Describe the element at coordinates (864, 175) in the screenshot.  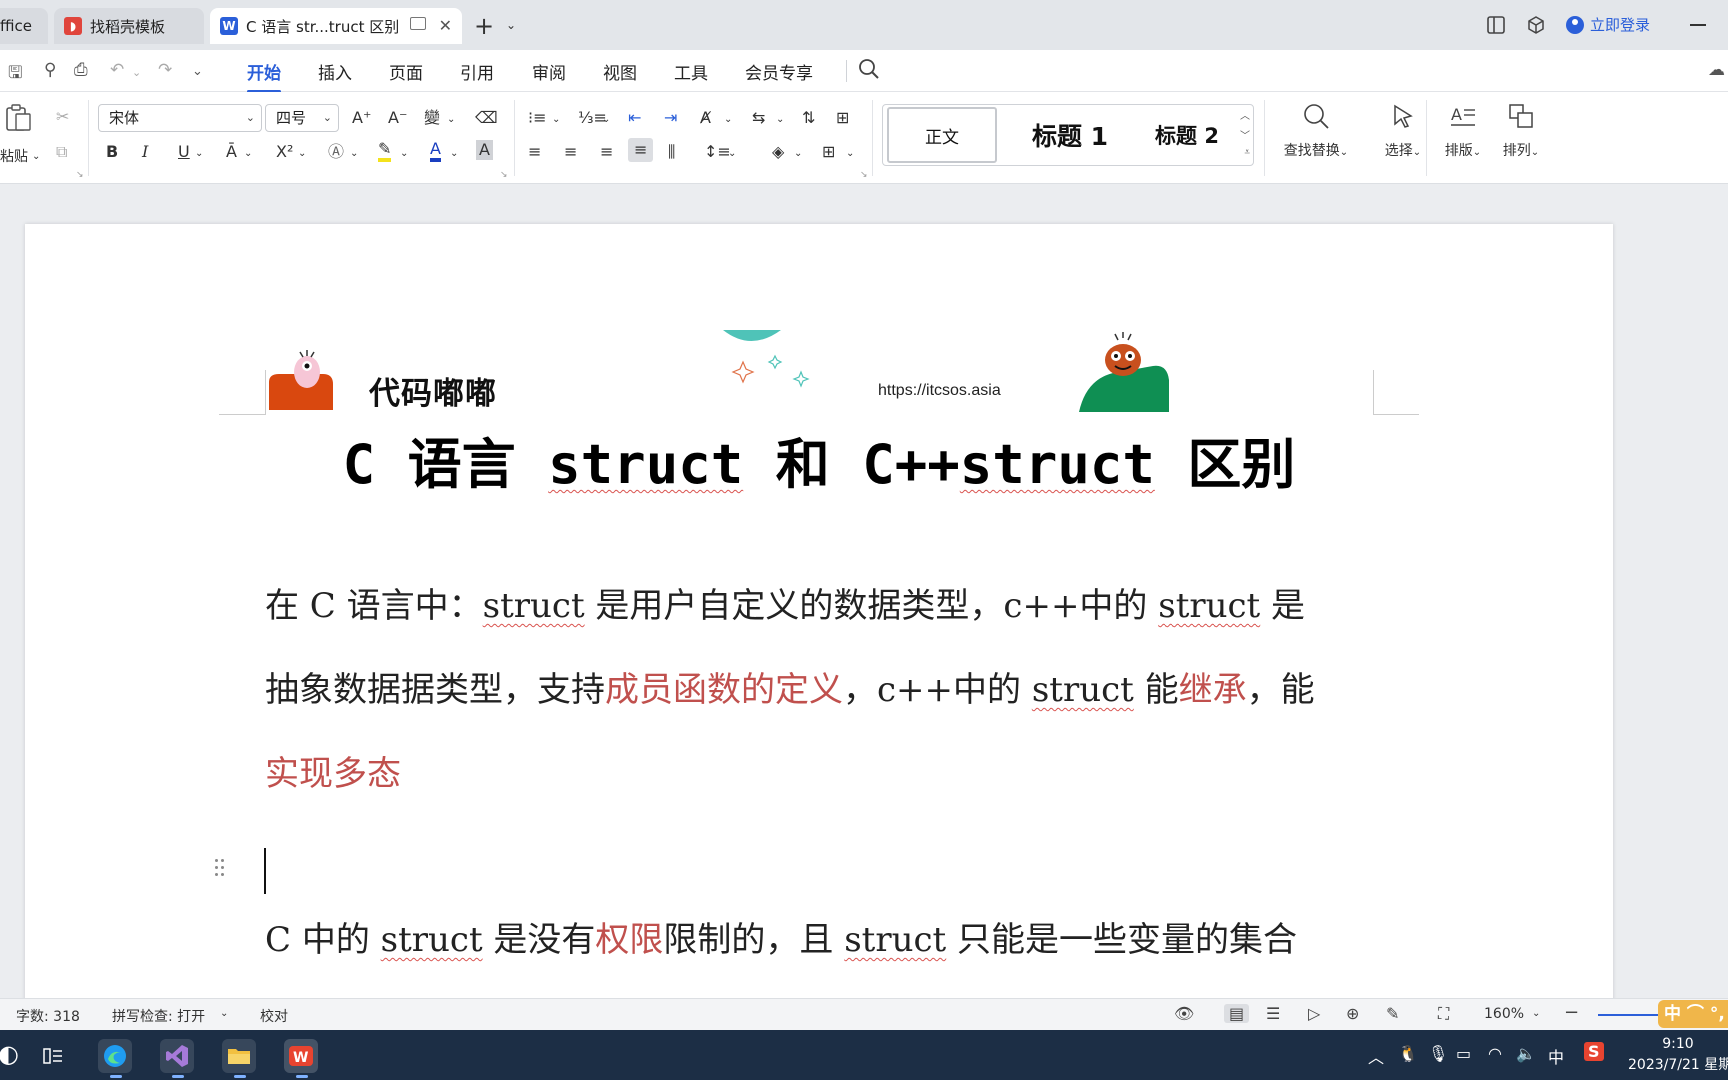
I see `paragraph-dialog-icon: ↘` at that location.